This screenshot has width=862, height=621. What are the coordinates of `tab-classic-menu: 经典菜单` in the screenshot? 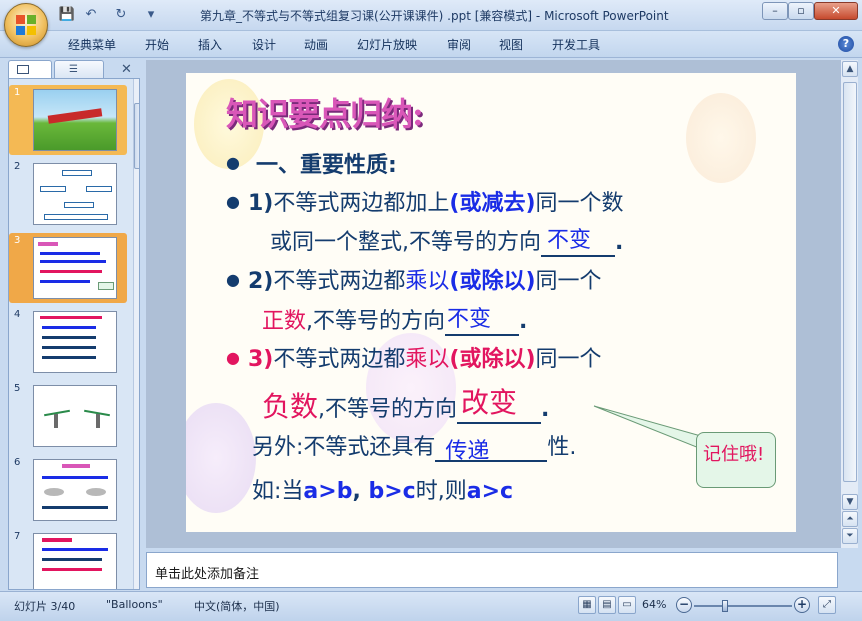 It's located at (92, 44).